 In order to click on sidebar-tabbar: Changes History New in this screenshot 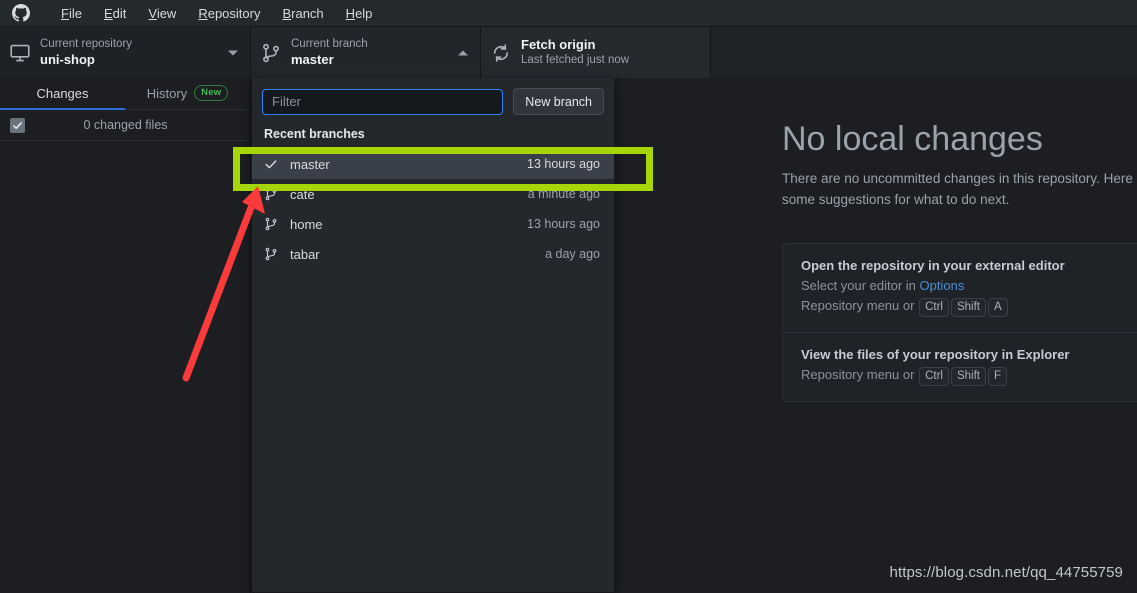, I will do `click(125, 94)`.